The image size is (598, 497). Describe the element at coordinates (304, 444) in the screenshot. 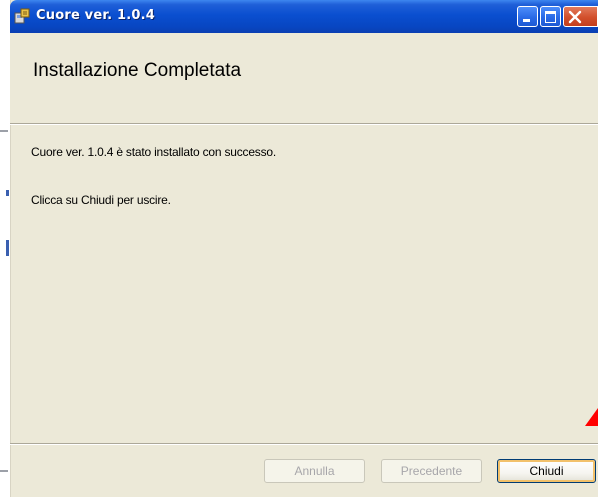

I see `footer-divider-highlight` at that location.